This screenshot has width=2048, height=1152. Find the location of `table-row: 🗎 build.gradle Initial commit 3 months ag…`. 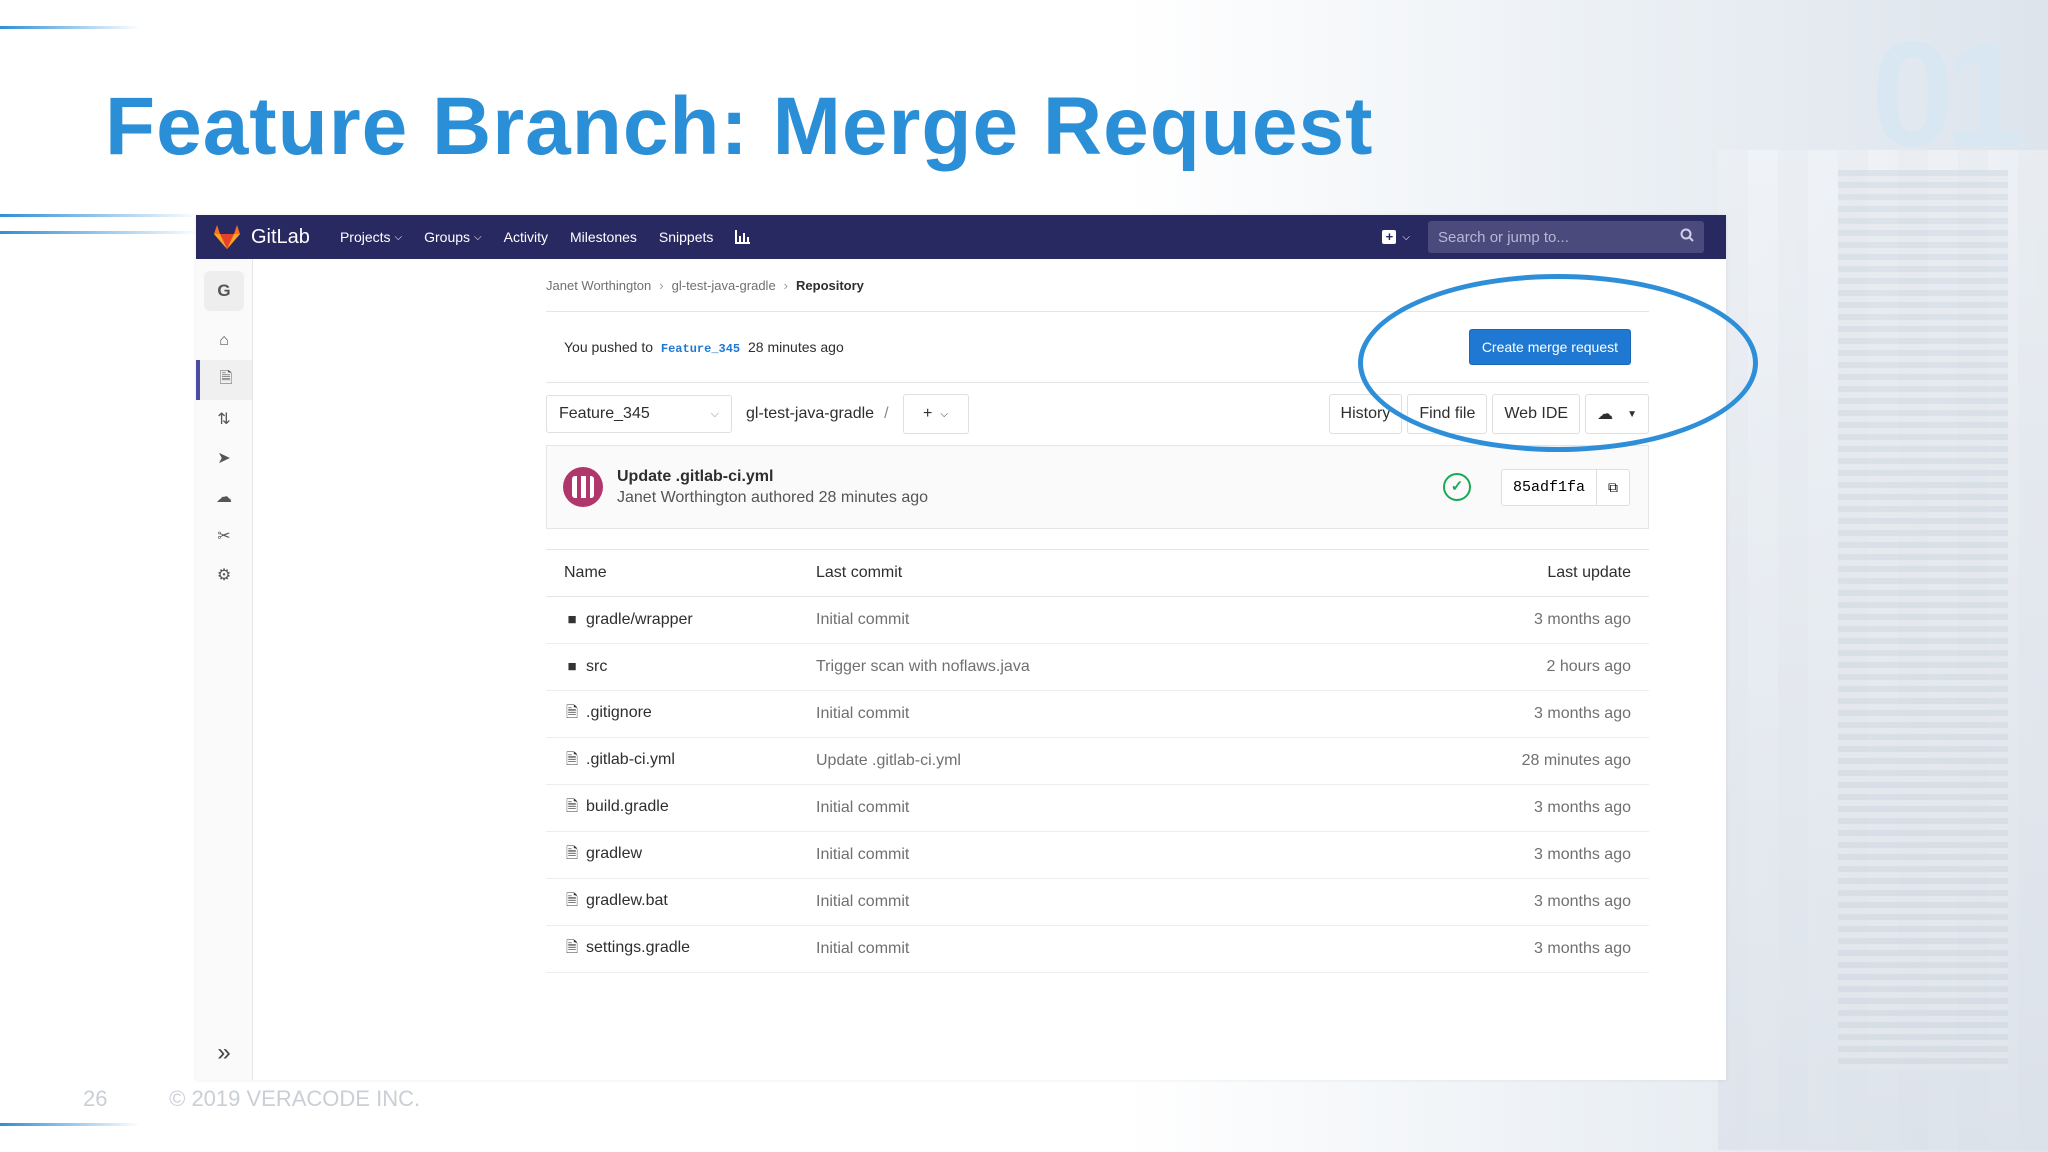

table-row: 🗎 build.gradle Initial commit 3 months ag… is located at coordinates (1097, 808).